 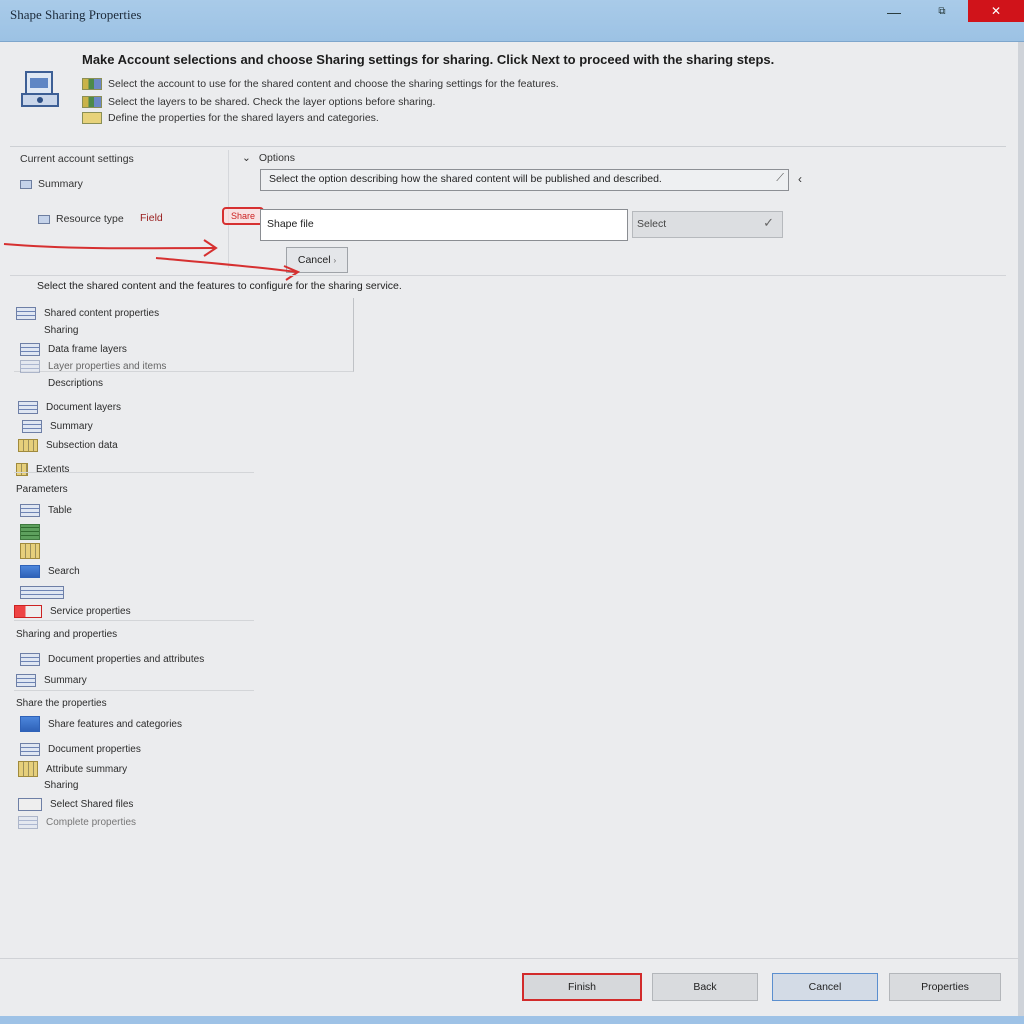 What do you see at coordinates (68, 445) in the screenshot?
I see `list-item: Subsection data` at bounding box center [68, 445].